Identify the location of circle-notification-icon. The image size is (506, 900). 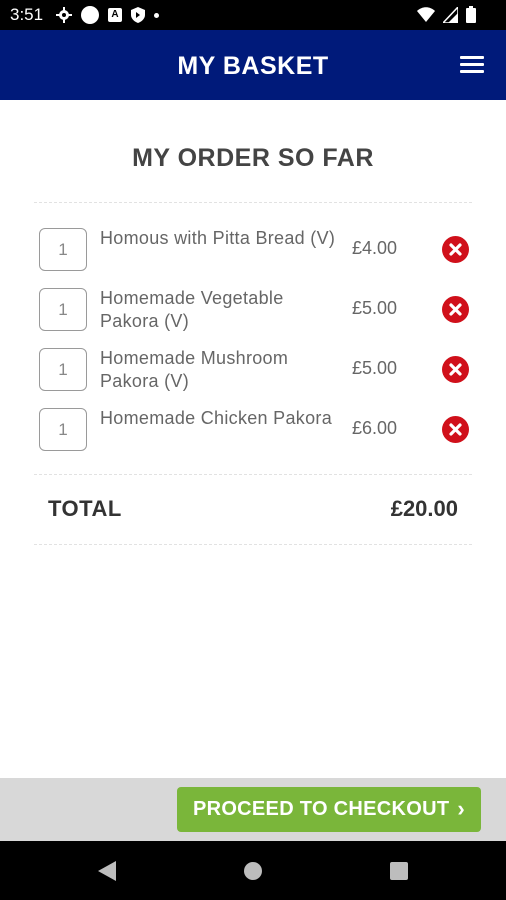
(90, 15).